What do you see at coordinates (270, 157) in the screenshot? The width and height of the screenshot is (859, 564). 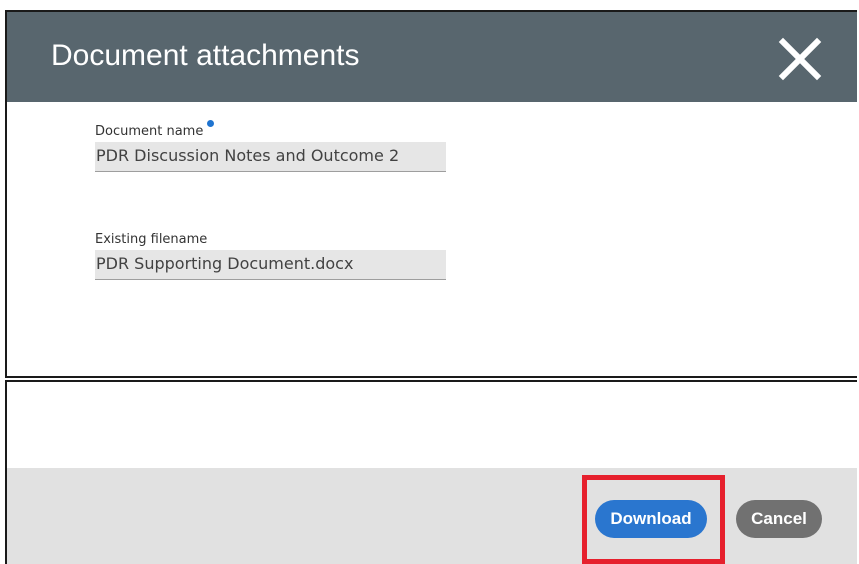 I see `document-name-input: PDR Discussion Notes and Outcome 2` at bounding box center [270, 157].